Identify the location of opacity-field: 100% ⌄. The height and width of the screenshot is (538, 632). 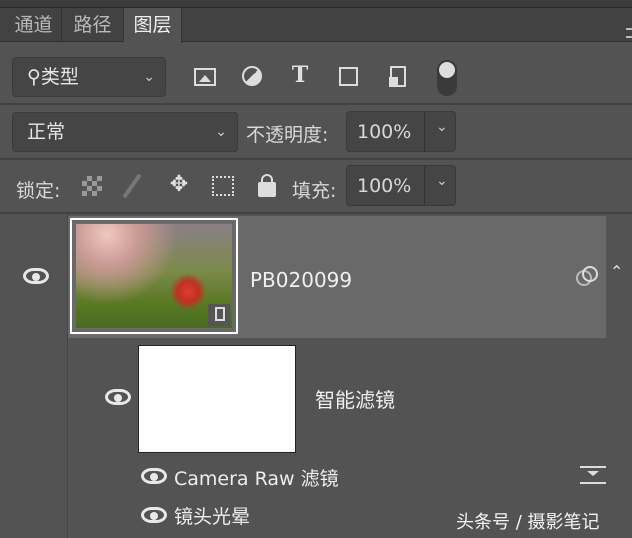
(401, 131).